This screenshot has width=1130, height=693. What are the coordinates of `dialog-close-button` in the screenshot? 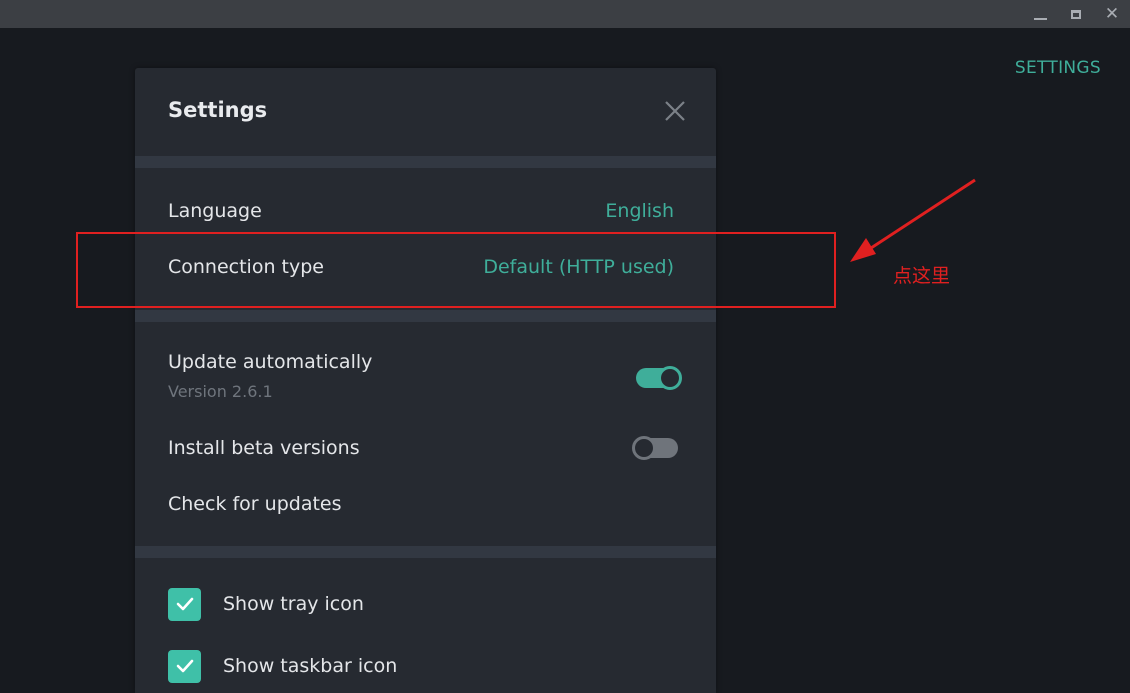 It's located at (675, 111).